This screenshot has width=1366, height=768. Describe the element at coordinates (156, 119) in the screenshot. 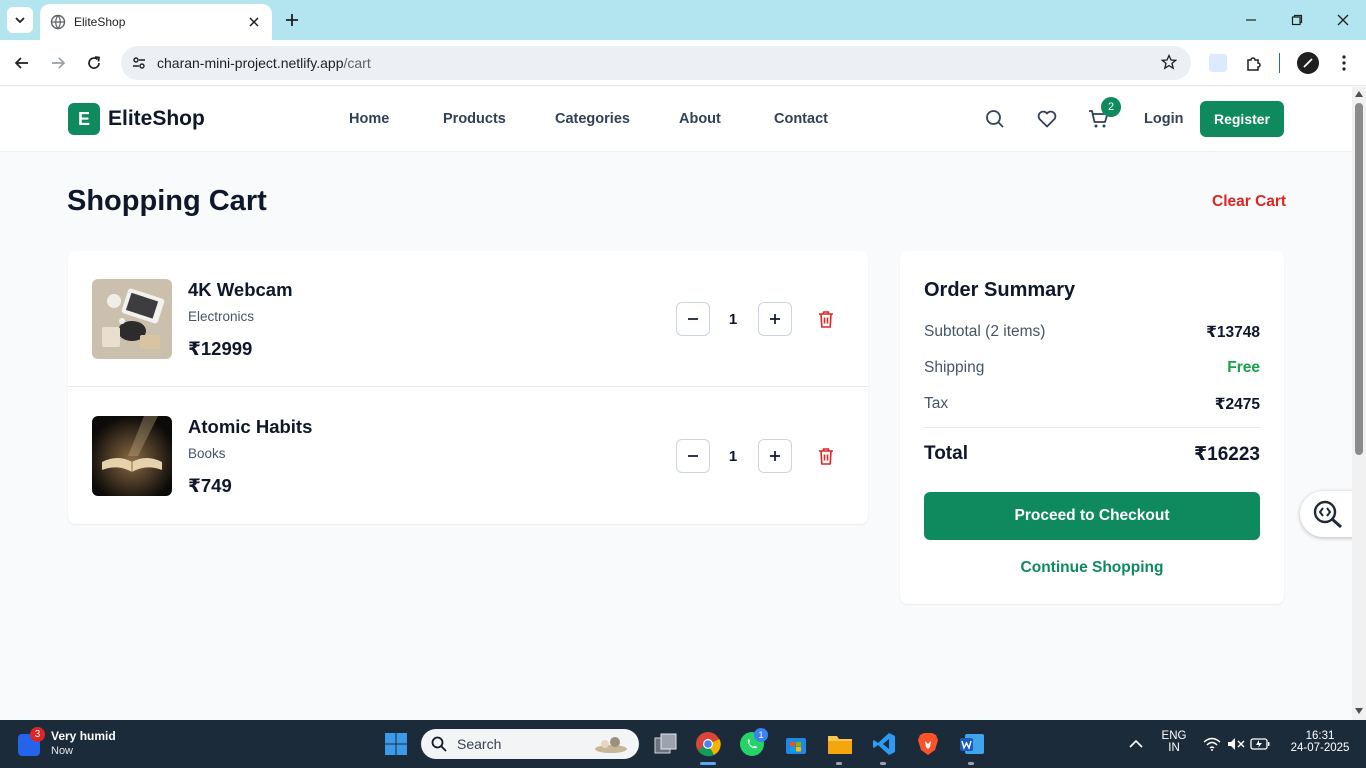

I see `logo-text: EliteShop` at that location.